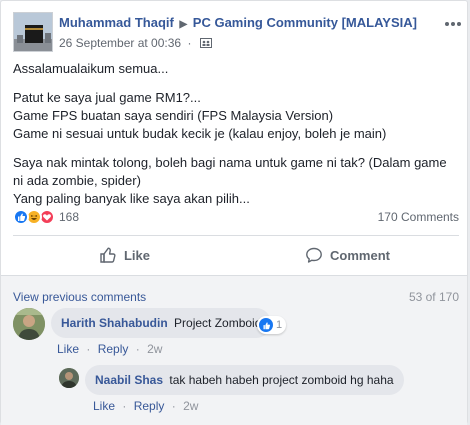  Describe the element at coordinates (281, 380) in the screenshot. I see `comment-text: tak habeh habeh project zomboid hg haha` at that location.